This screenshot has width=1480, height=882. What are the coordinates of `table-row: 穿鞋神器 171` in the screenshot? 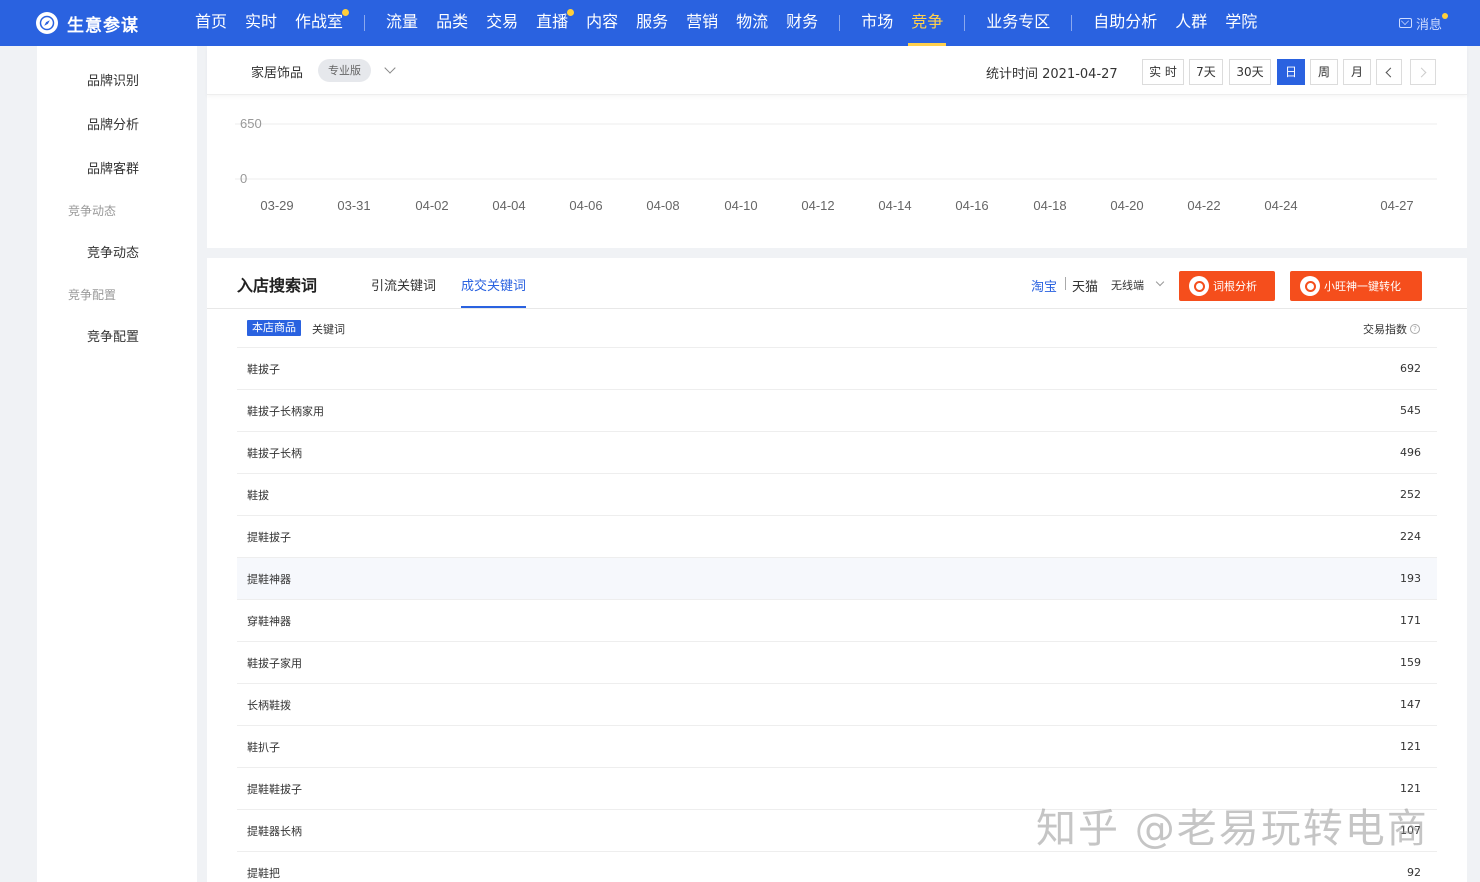 It's located at (837, 620).